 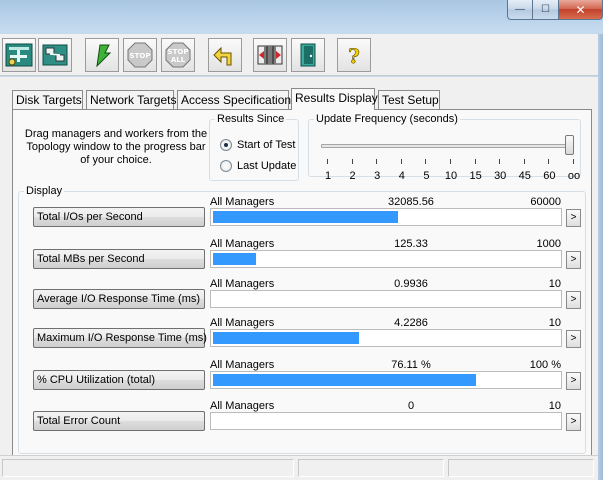 What do you see at coordinates (426, 176) in the screenshot?
I see `slider-tick-label: 5` at bounding box center [426, 176].